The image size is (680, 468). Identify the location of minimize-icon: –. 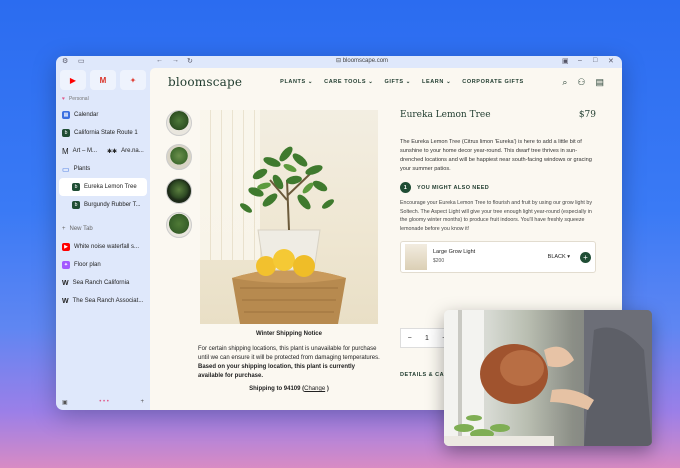
(580, 60).